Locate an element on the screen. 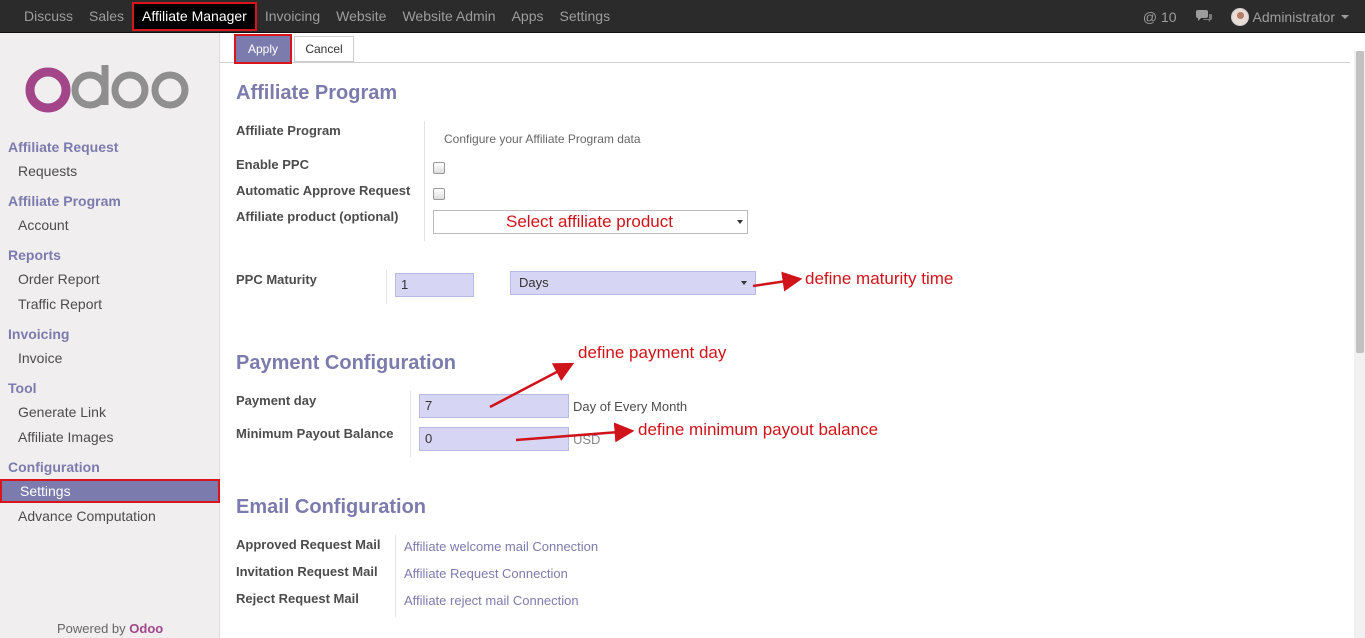 The width and height of the screenshot is (1365, 638). reject-mail-label: Reject Request Mail is located at coordinates (297, 598).